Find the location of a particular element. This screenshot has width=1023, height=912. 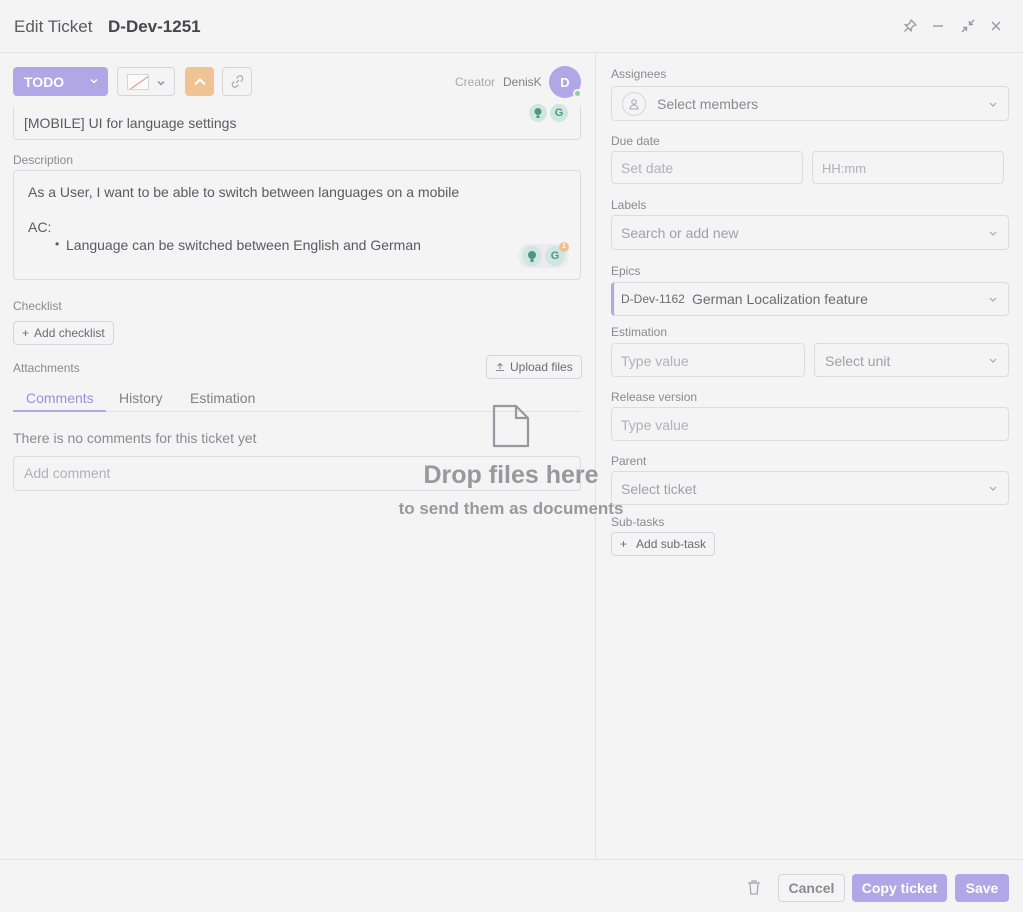

tab-history: History is located at coordinates (141, 398).